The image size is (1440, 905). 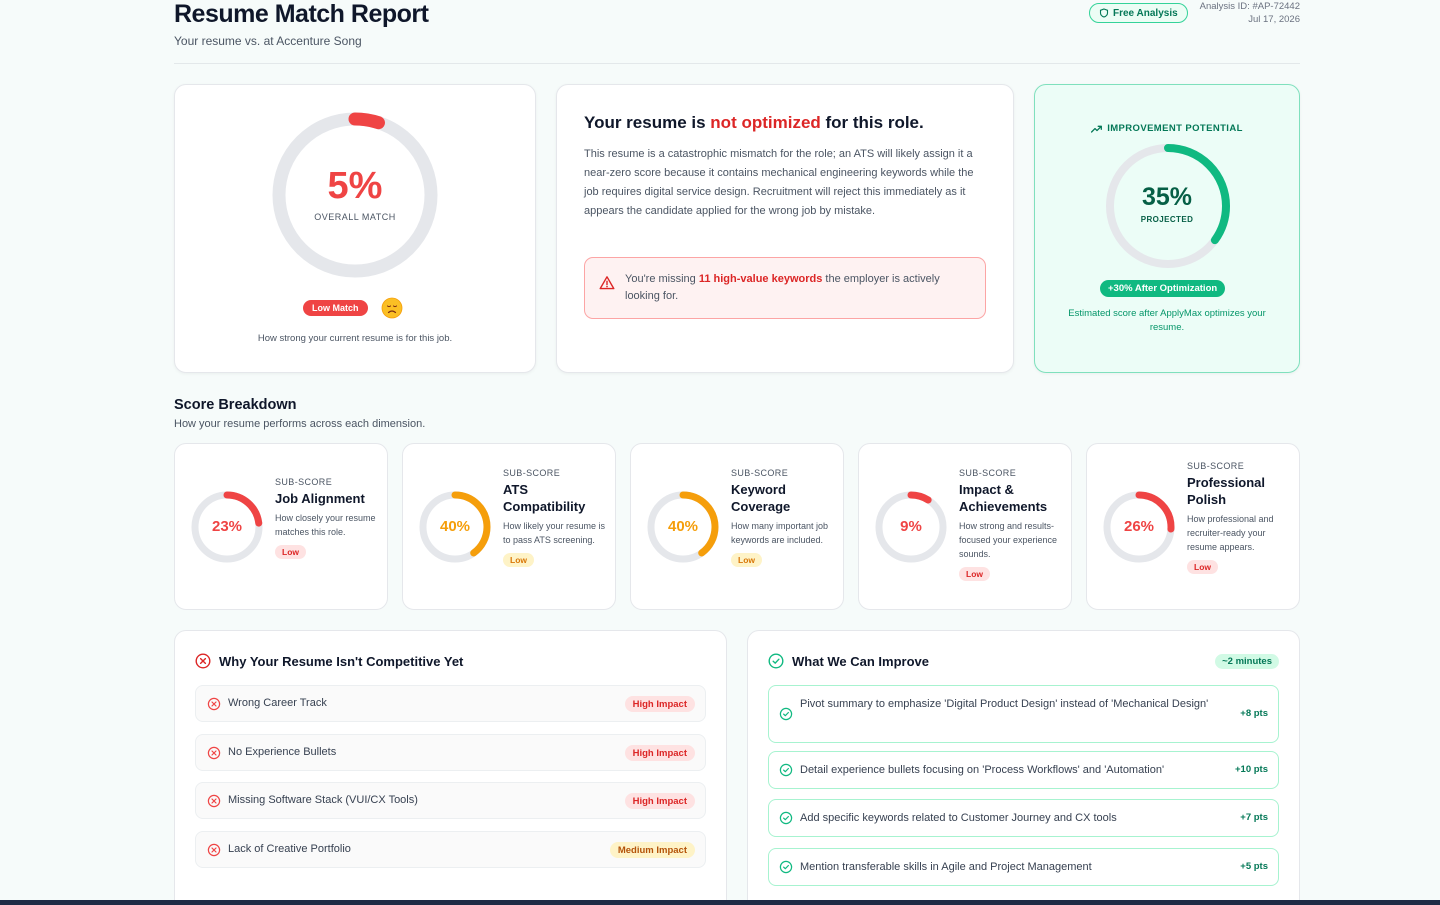 What do you see at coordinates (301, 14) in the screenshot?
I see `page-title: Resume Match Report` at bounding box center [301, 14].